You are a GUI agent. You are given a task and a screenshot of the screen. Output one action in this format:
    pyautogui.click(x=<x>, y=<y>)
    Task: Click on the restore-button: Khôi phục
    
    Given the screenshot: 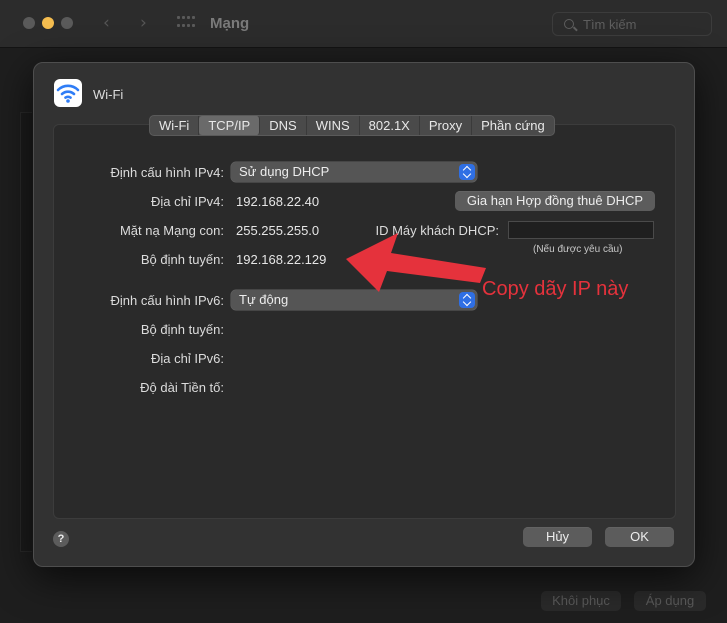 What is the action you would take?
    pyautogui.click(x=581, y=601)
    